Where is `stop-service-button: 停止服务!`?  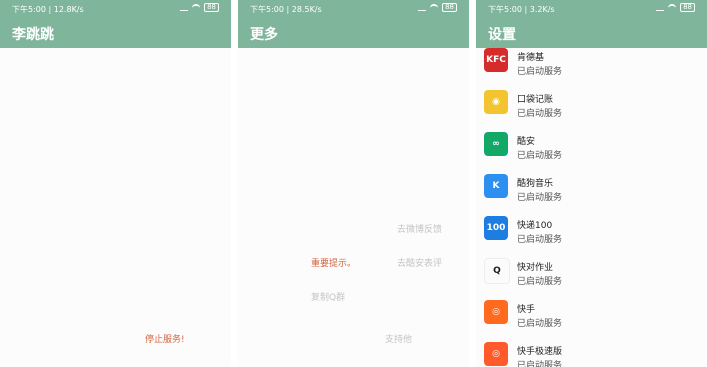
stop-service-button: 停止服务! is located at coordinates (165, 338).